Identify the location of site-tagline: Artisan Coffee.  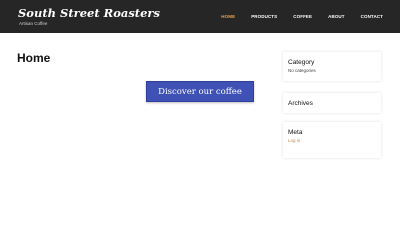
(33, 23).